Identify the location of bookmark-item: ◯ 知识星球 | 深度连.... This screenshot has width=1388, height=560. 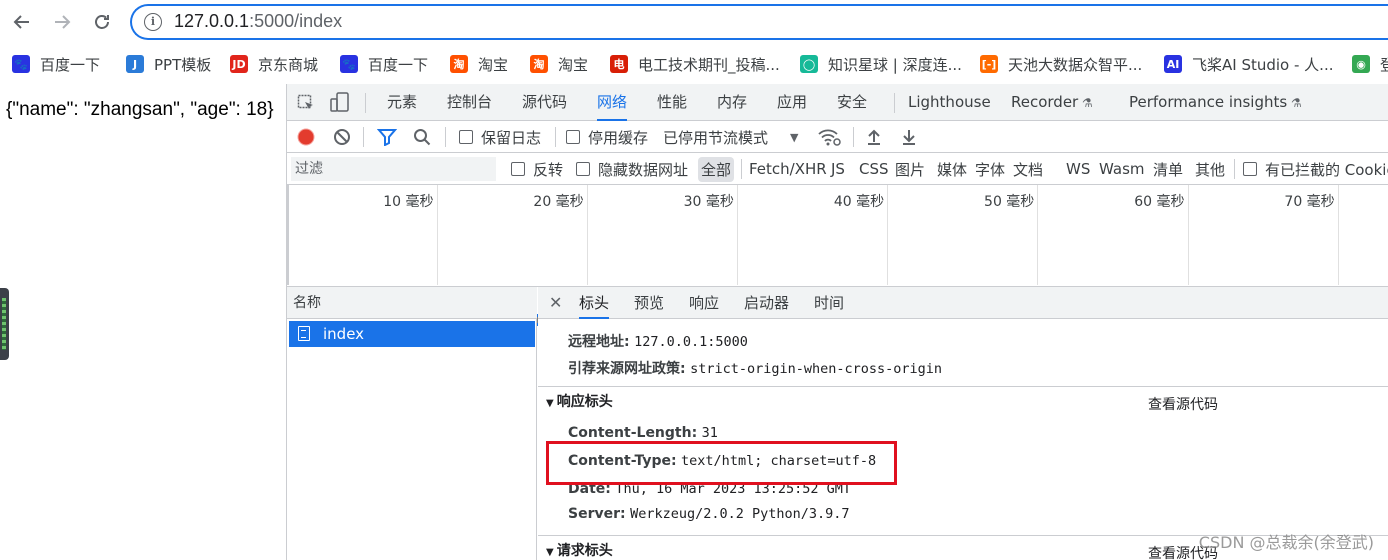
(881, 64).